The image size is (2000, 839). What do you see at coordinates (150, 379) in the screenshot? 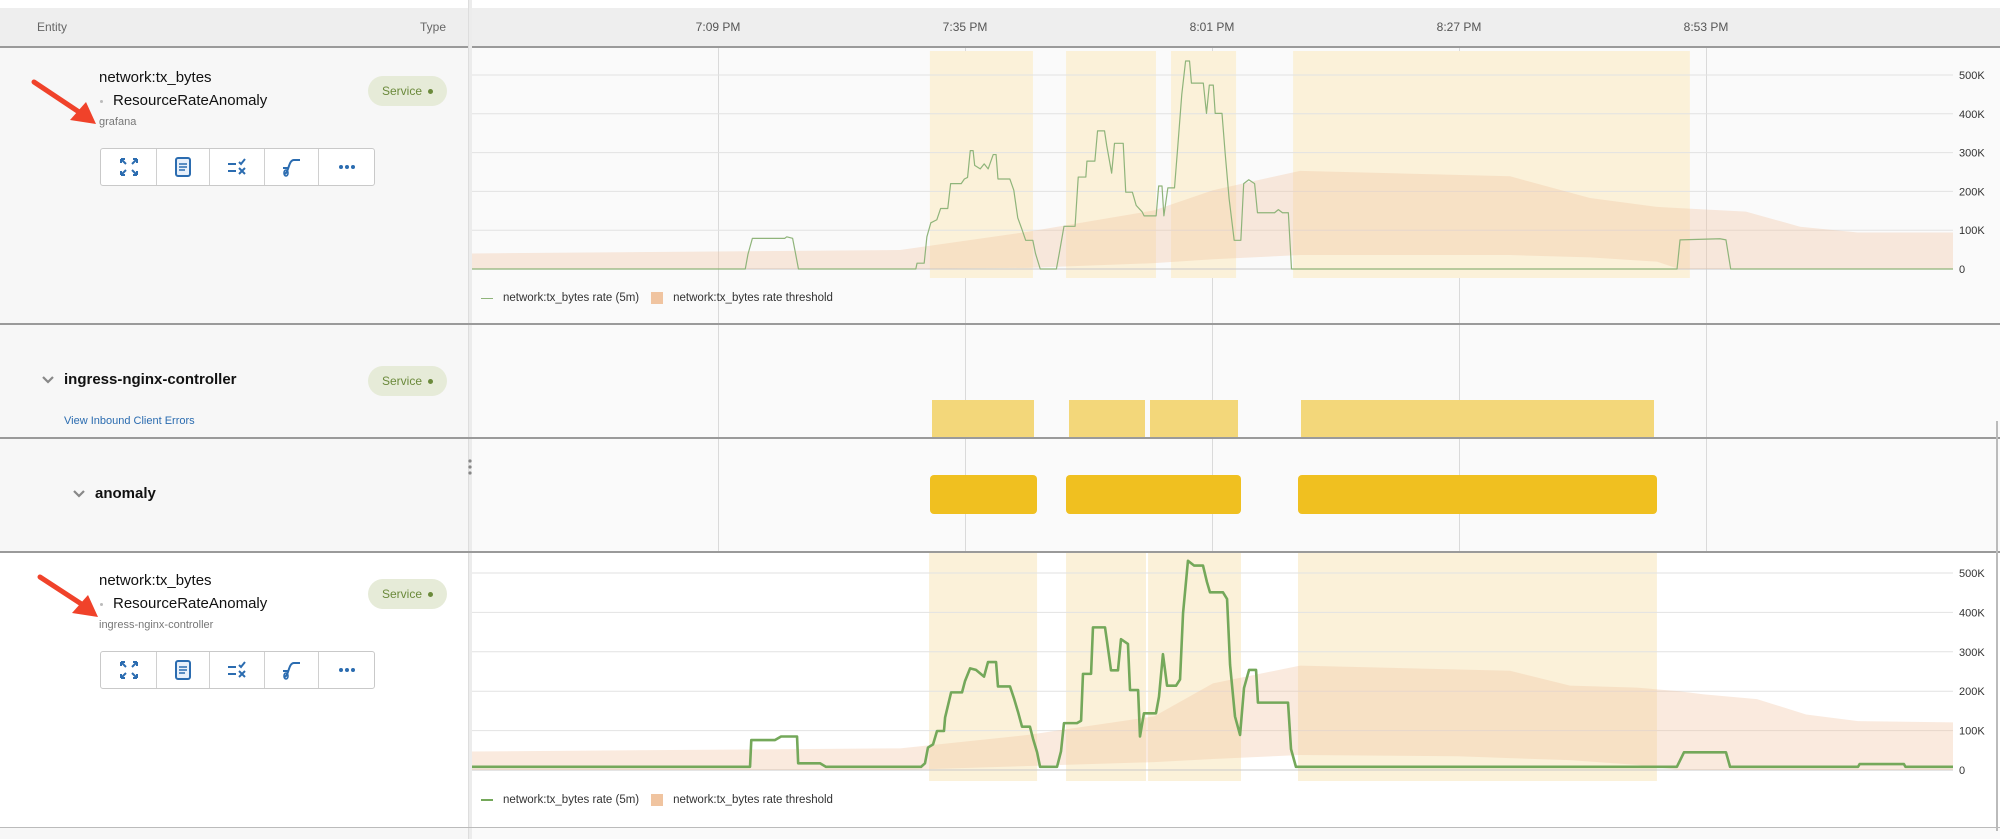
I see `group-title: ingress-nginx-controller` at bounding box center [150, 379].